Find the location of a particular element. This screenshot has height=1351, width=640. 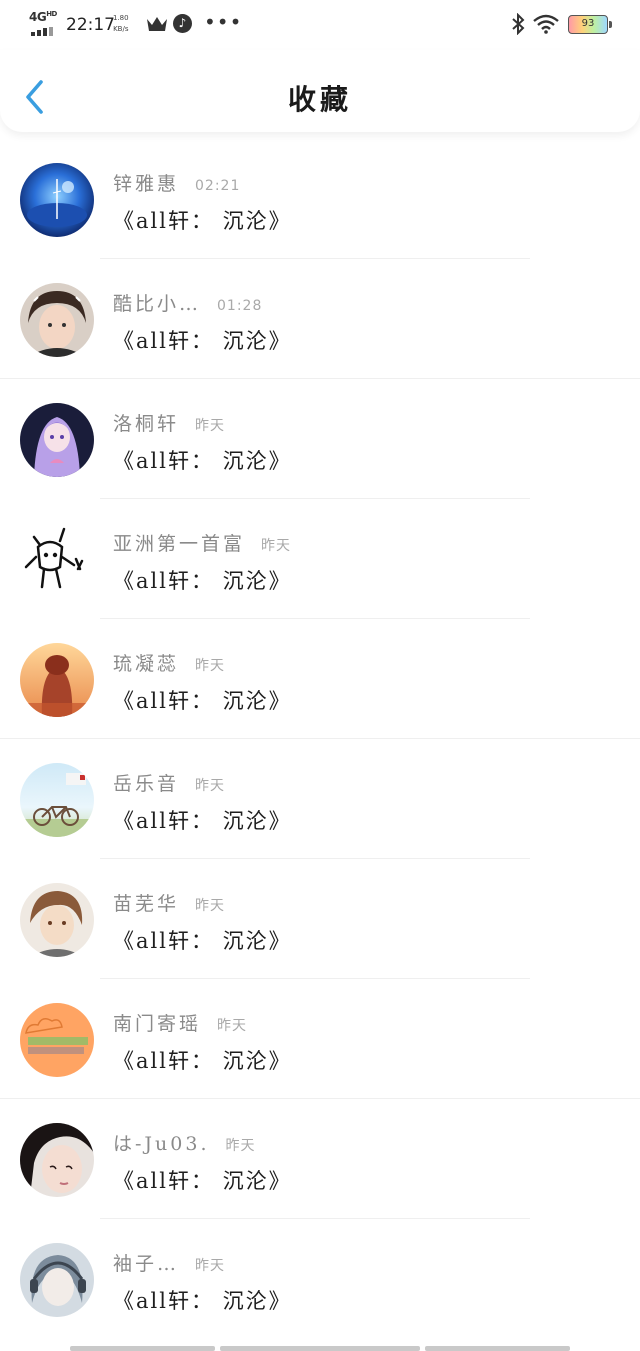

network-label: 4G is located at coordinates (38, 17).